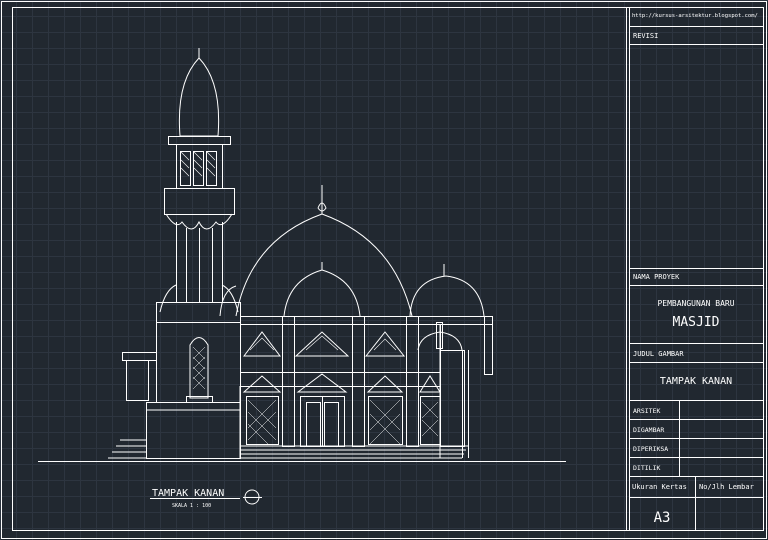 Image resolution: width=768 pixels, height=540 pixels. I want to click on checked-label: DIPERIKSA, so click(650, 449).